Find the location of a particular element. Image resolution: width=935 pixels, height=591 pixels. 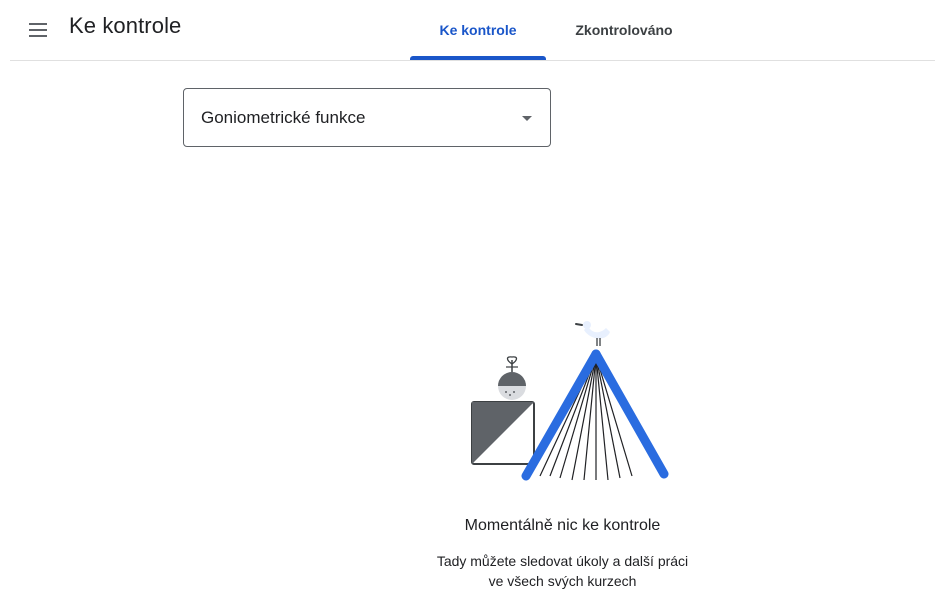

course-filter-value: Goniometrické funkce is located at coordinates (283, 117).